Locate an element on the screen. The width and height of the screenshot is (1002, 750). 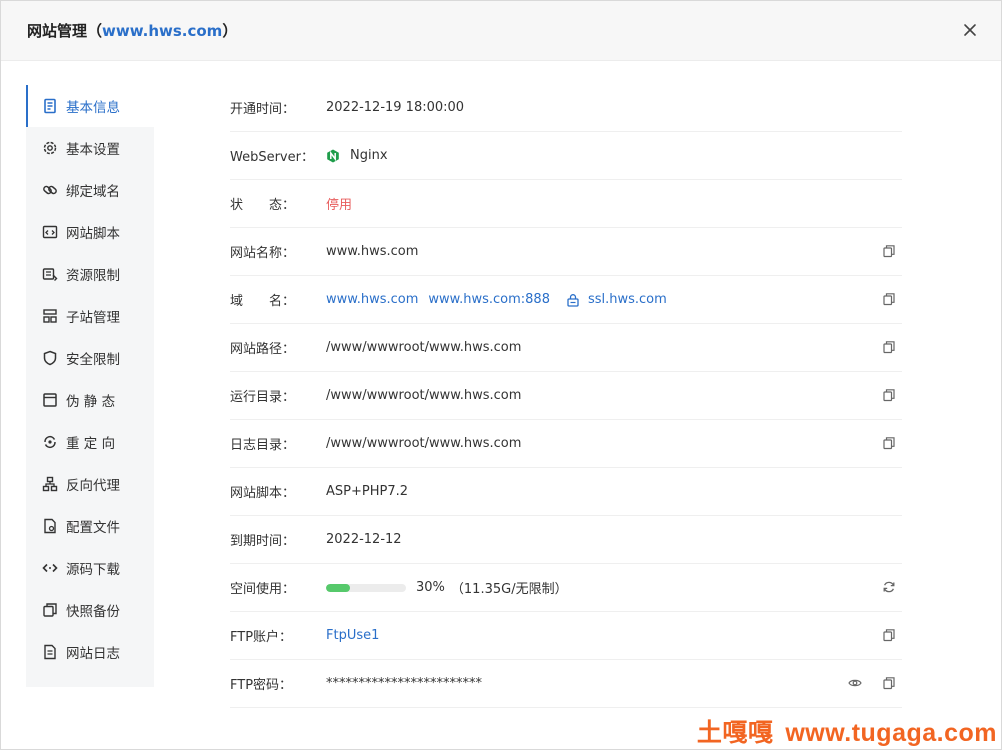
sidebar-item-label: 伪 静 态 is located at coordinates (91, 402).